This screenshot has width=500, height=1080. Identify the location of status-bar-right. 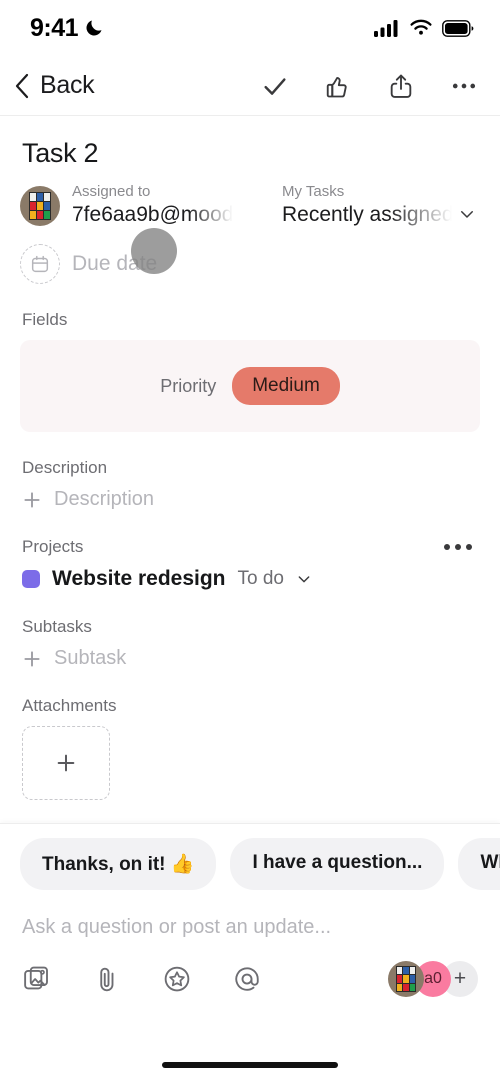
(424, 28).